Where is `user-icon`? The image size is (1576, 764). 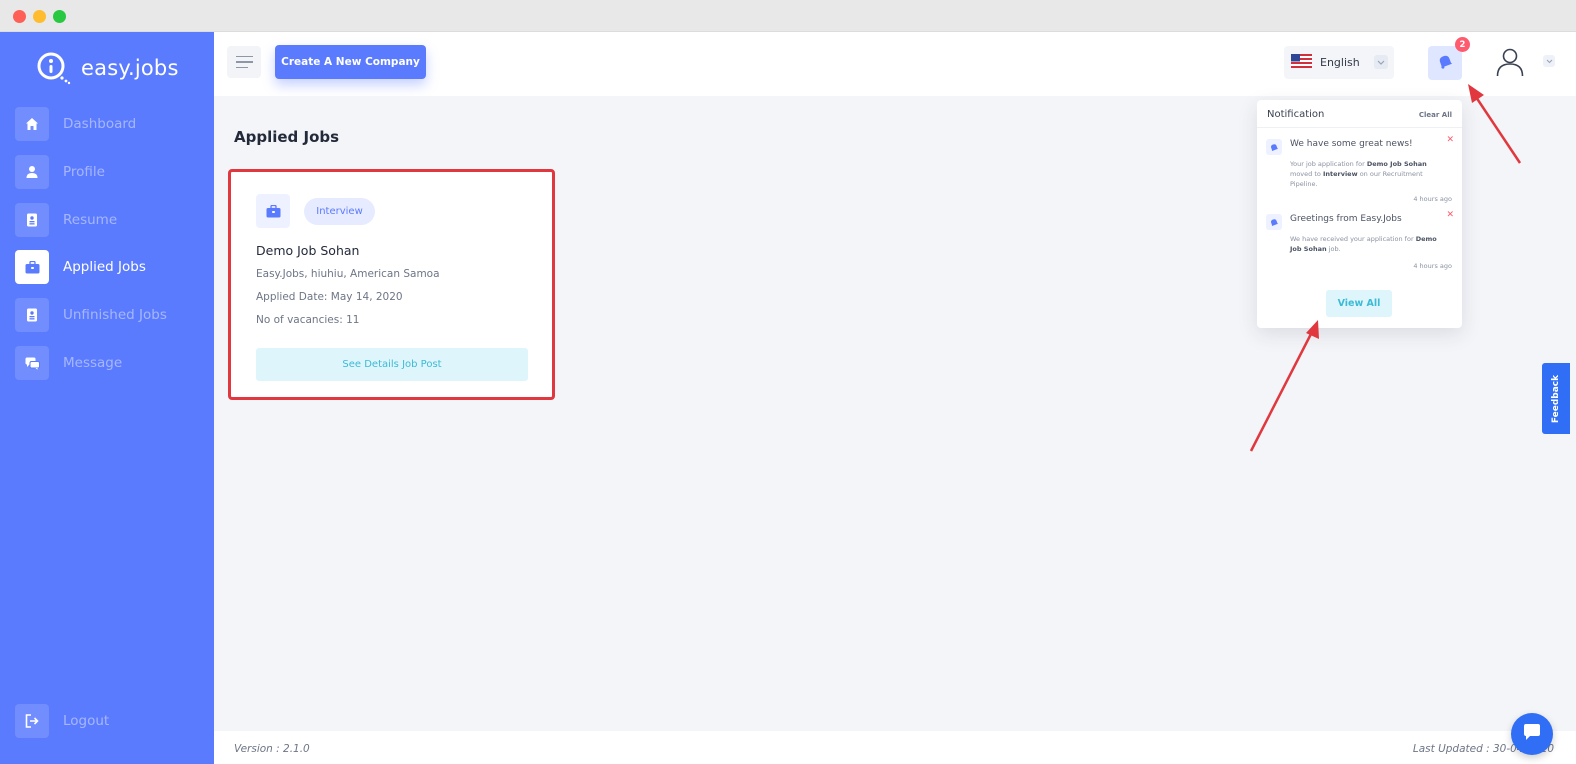
user-icon is located at coordinates (32, 172).